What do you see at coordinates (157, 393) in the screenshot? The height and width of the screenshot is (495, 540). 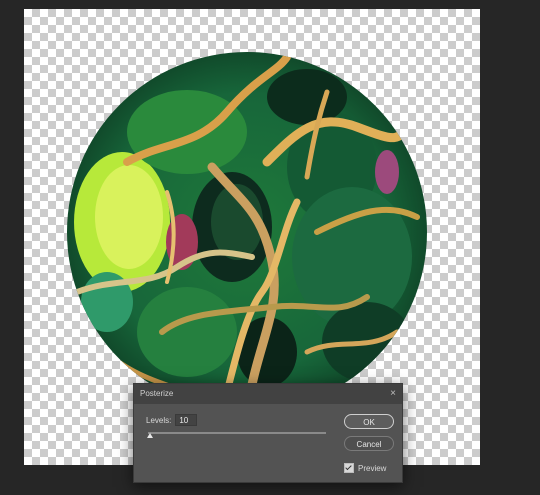 I see `dialog-title: Posterize` at bounding box center [157, 393].